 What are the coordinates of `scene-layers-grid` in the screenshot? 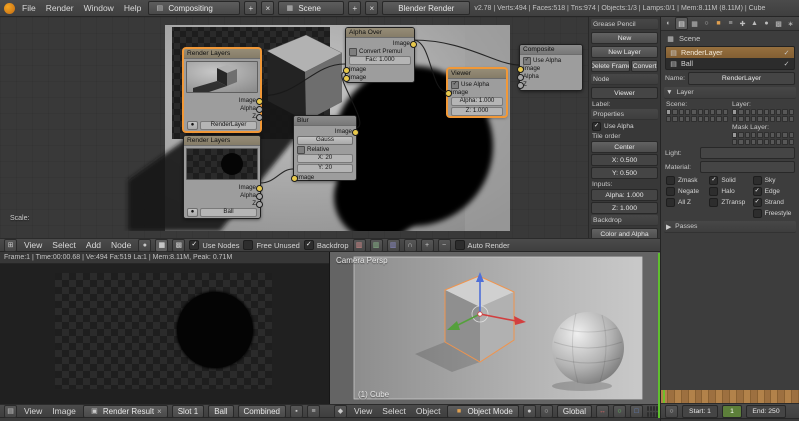 It's located at (697, 115).